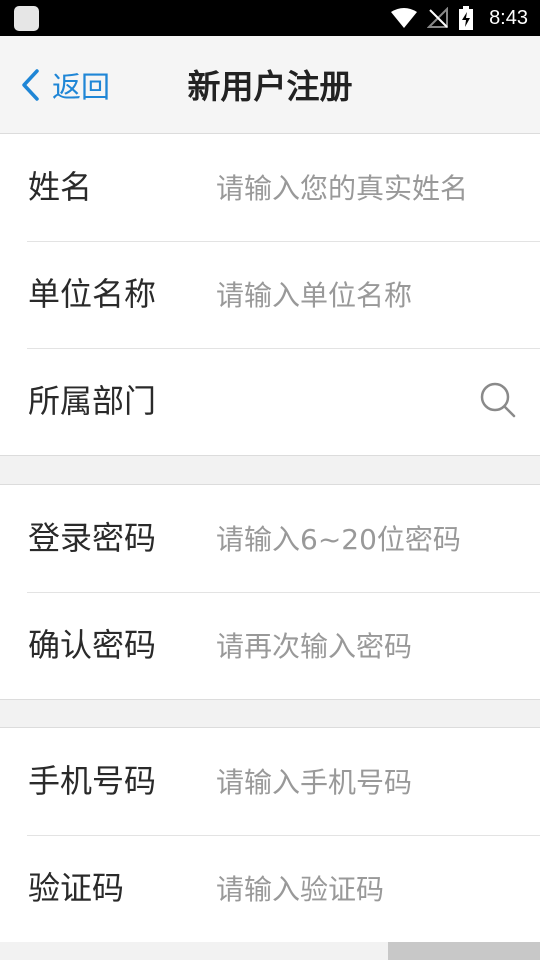 The height and width of the screenshot is (960, 540). I want to click on phone-label: 手机号码, so click(92, 781).